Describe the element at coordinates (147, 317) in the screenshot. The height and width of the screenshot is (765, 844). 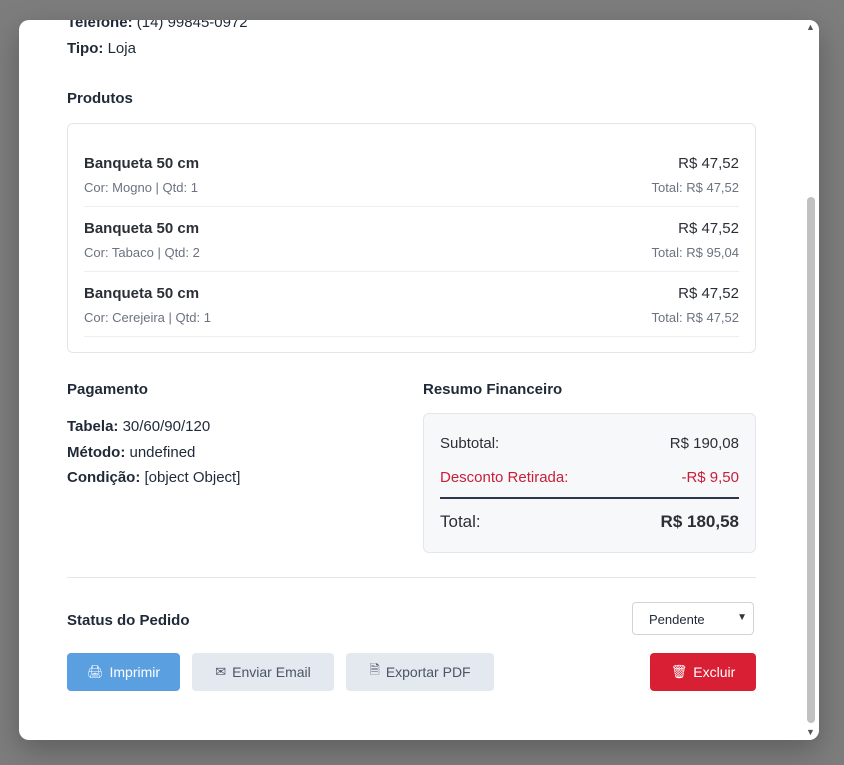
I see `product-meta: Cor: Cerejeira | Qtd: 1` at that location.